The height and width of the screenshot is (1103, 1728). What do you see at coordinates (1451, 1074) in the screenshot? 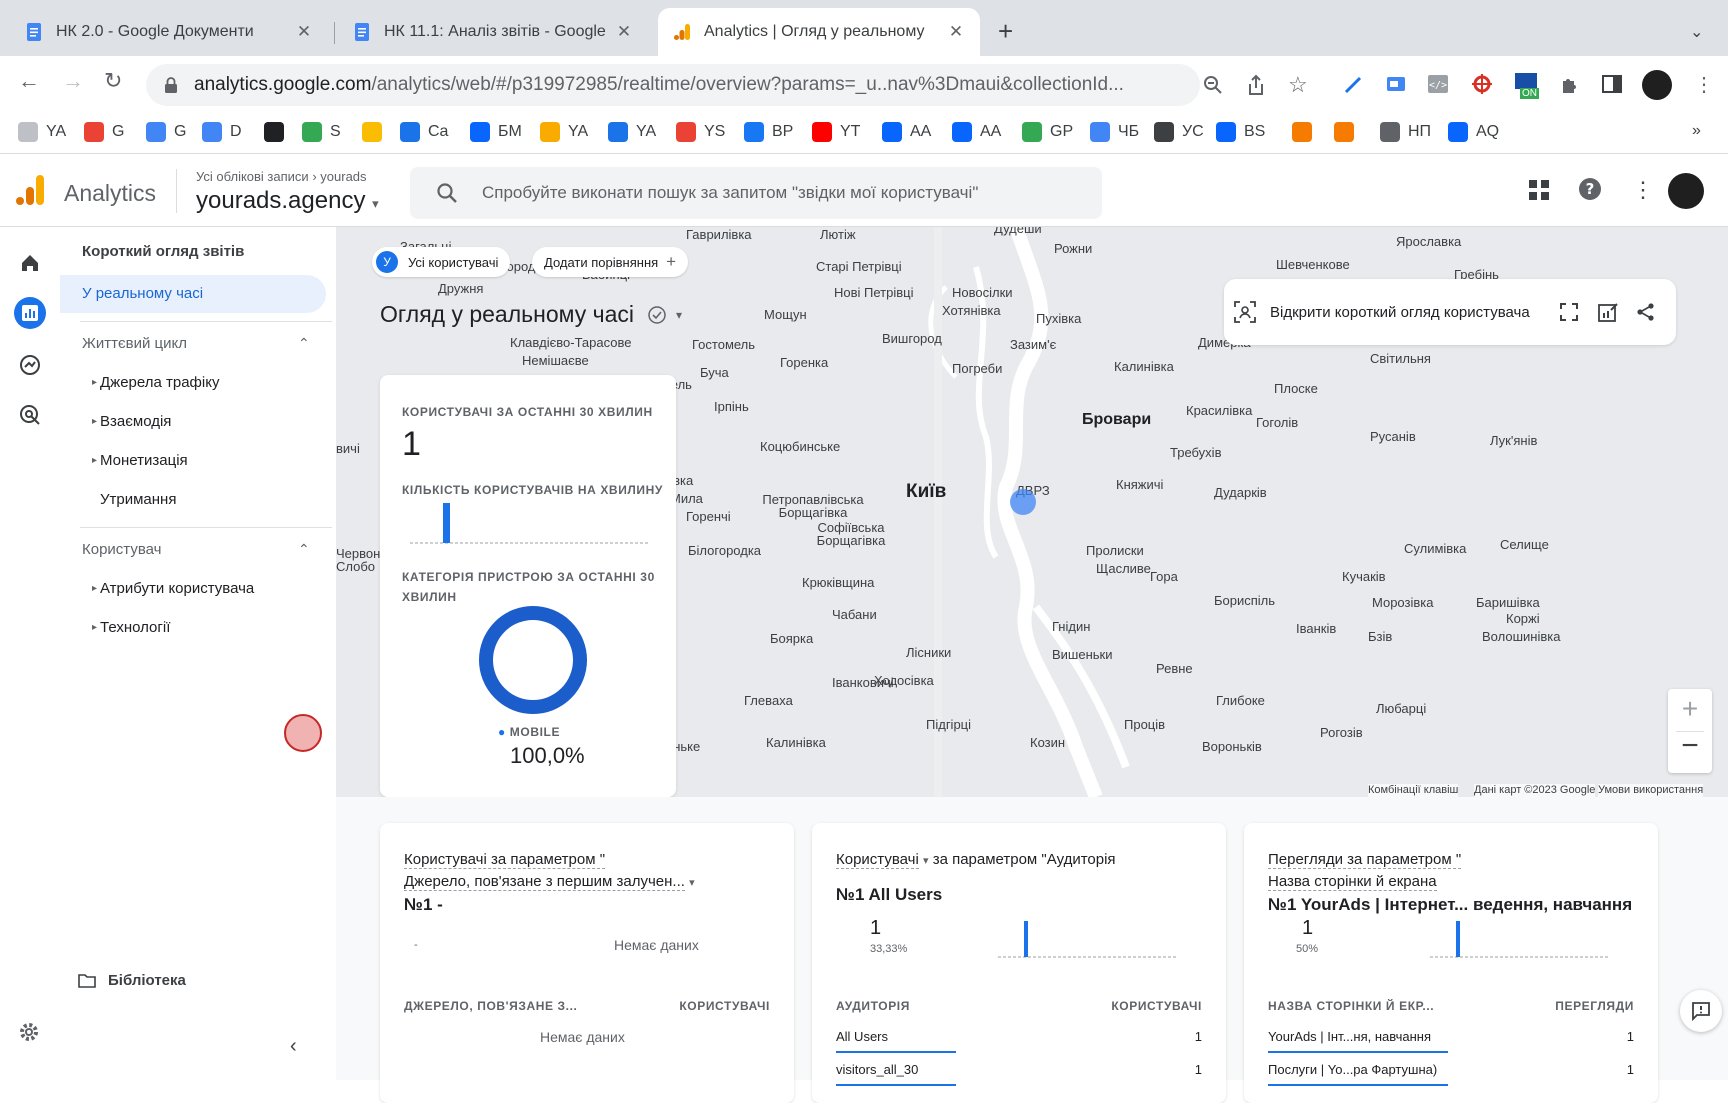
I see `table-row: Послуги | Yo...ра Фартушна) 1` at bounding box center [1451, 1074].